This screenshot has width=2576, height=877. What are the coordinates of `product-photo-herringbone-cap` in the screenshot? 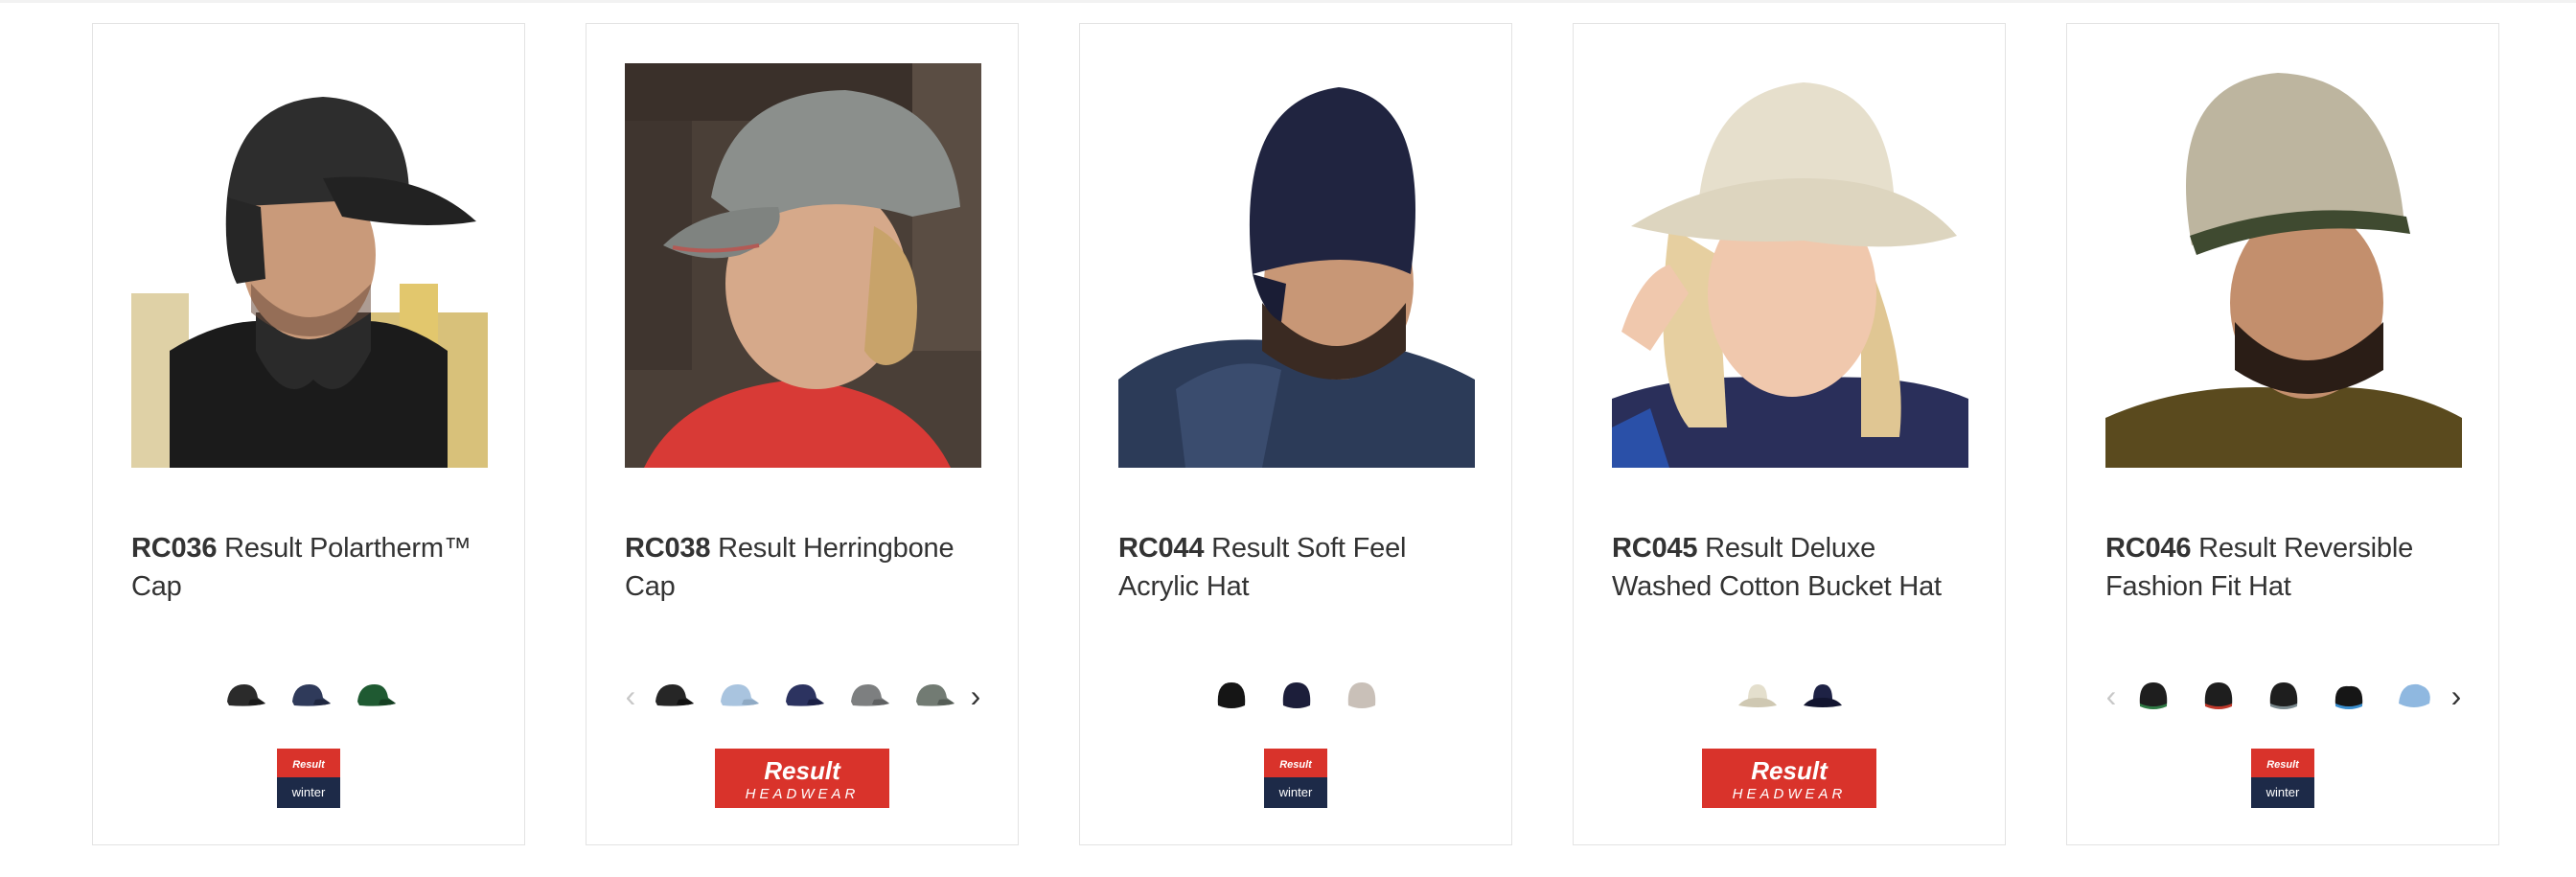 It's located at (803, 266).